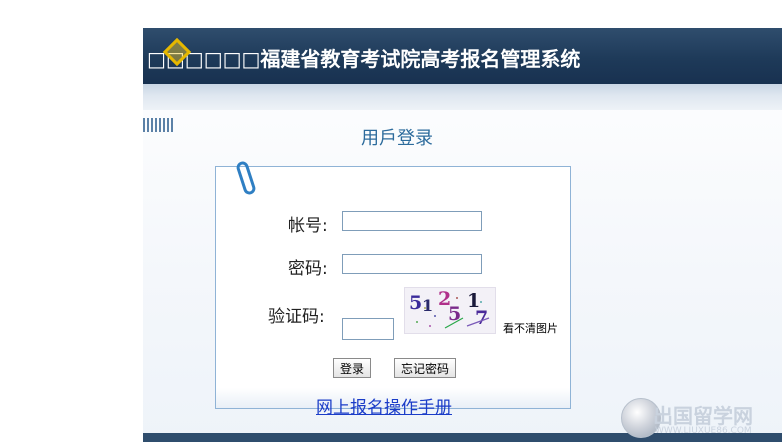 The width and height of the screenshot is (782, 442). I want to click on decorative-bars-icon, so click(158, 125).